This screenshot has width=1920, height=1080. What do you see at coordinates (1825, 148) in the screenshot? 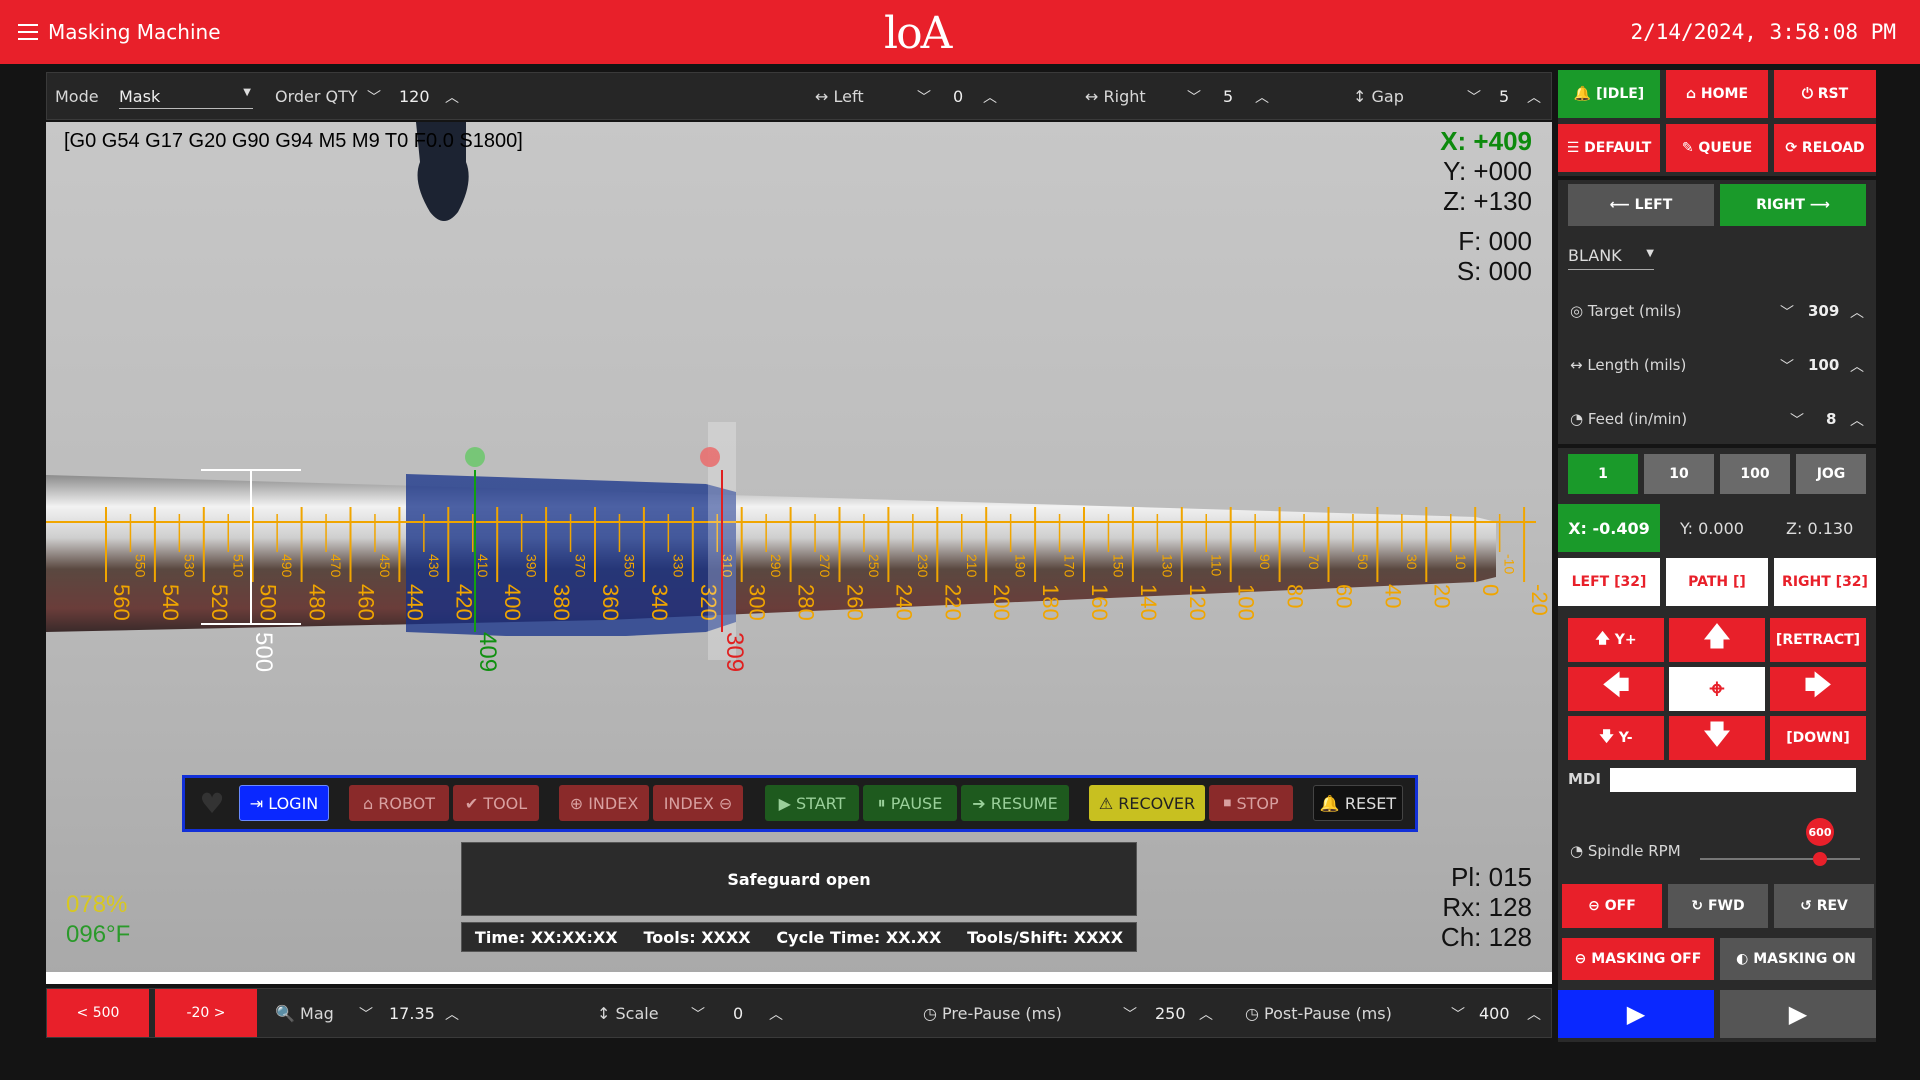
I see `reload-button: ⟳ RELOAD` at bounding box center [1825, 148].